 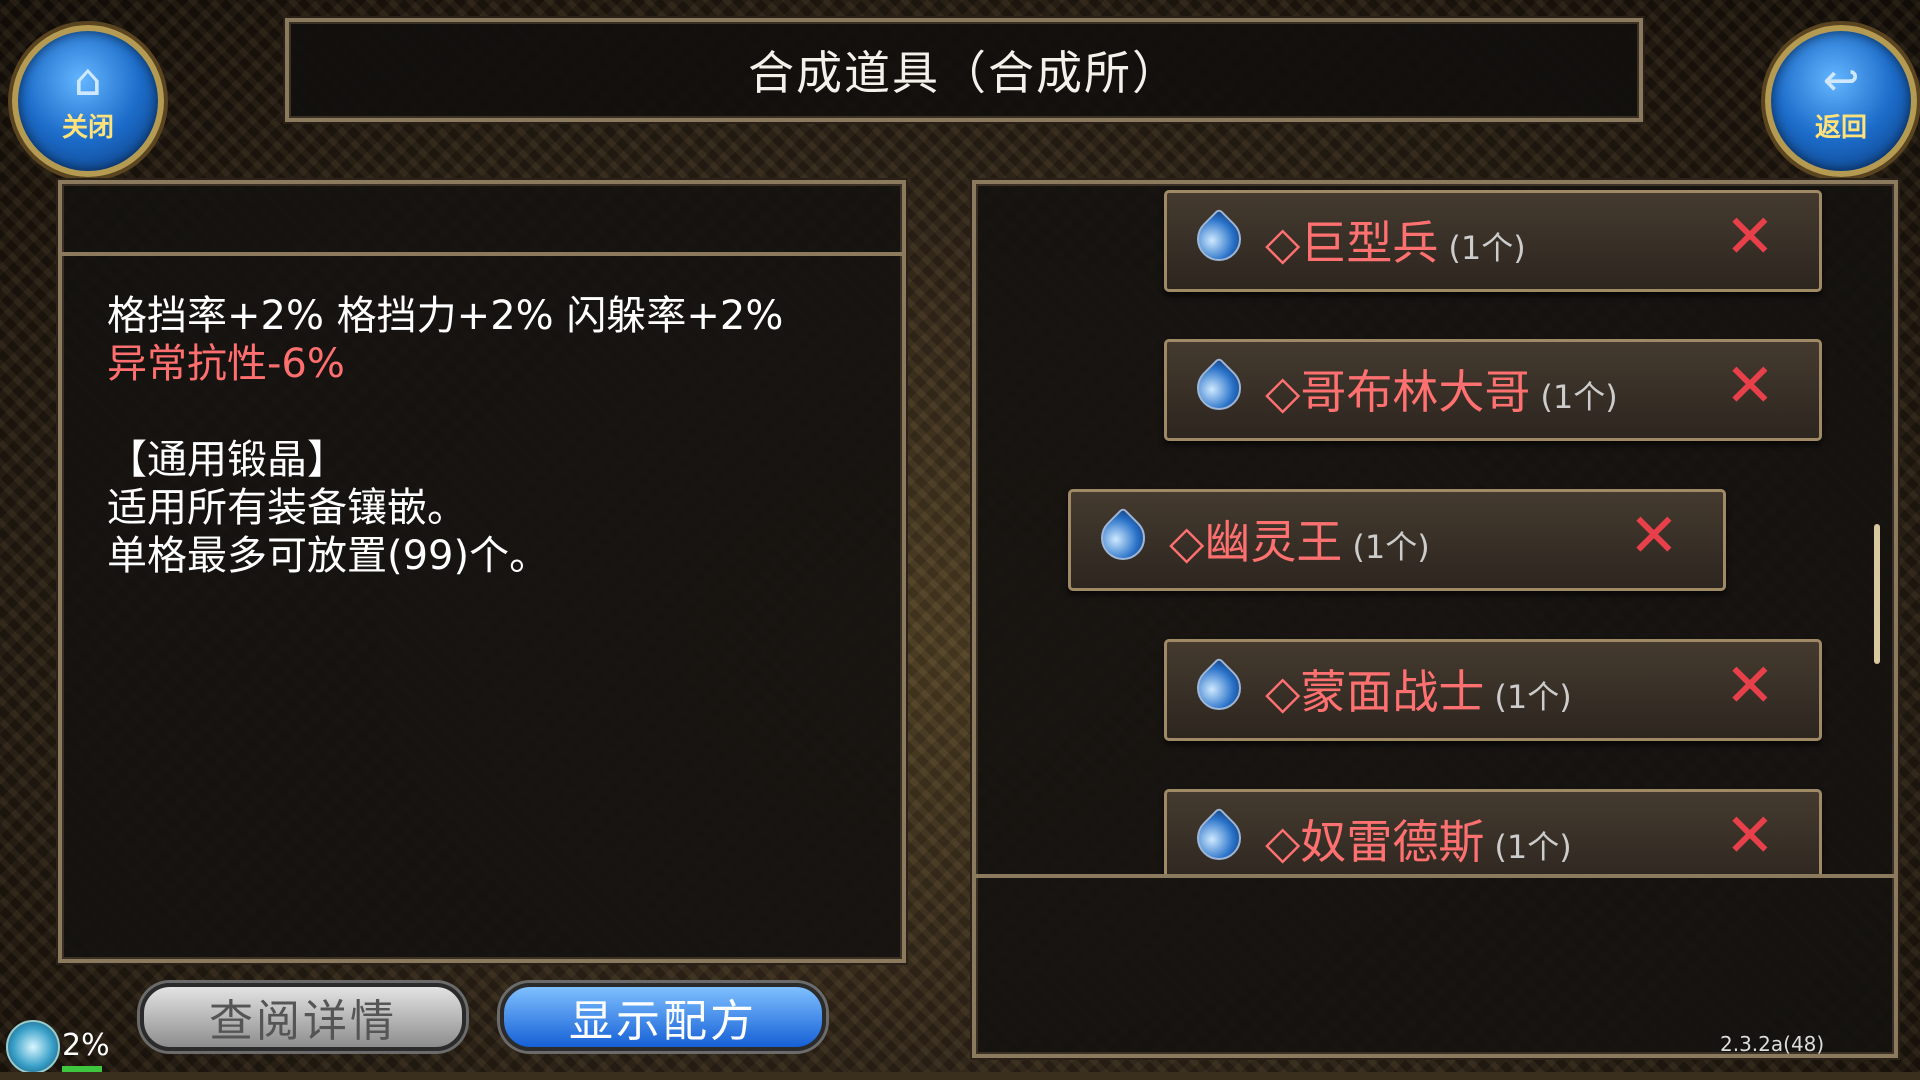 What do you see at coordinates (303, 1017) in the screenshot?
I see `view-details-button: 查阅详情` at bounding box center [303, 1017].